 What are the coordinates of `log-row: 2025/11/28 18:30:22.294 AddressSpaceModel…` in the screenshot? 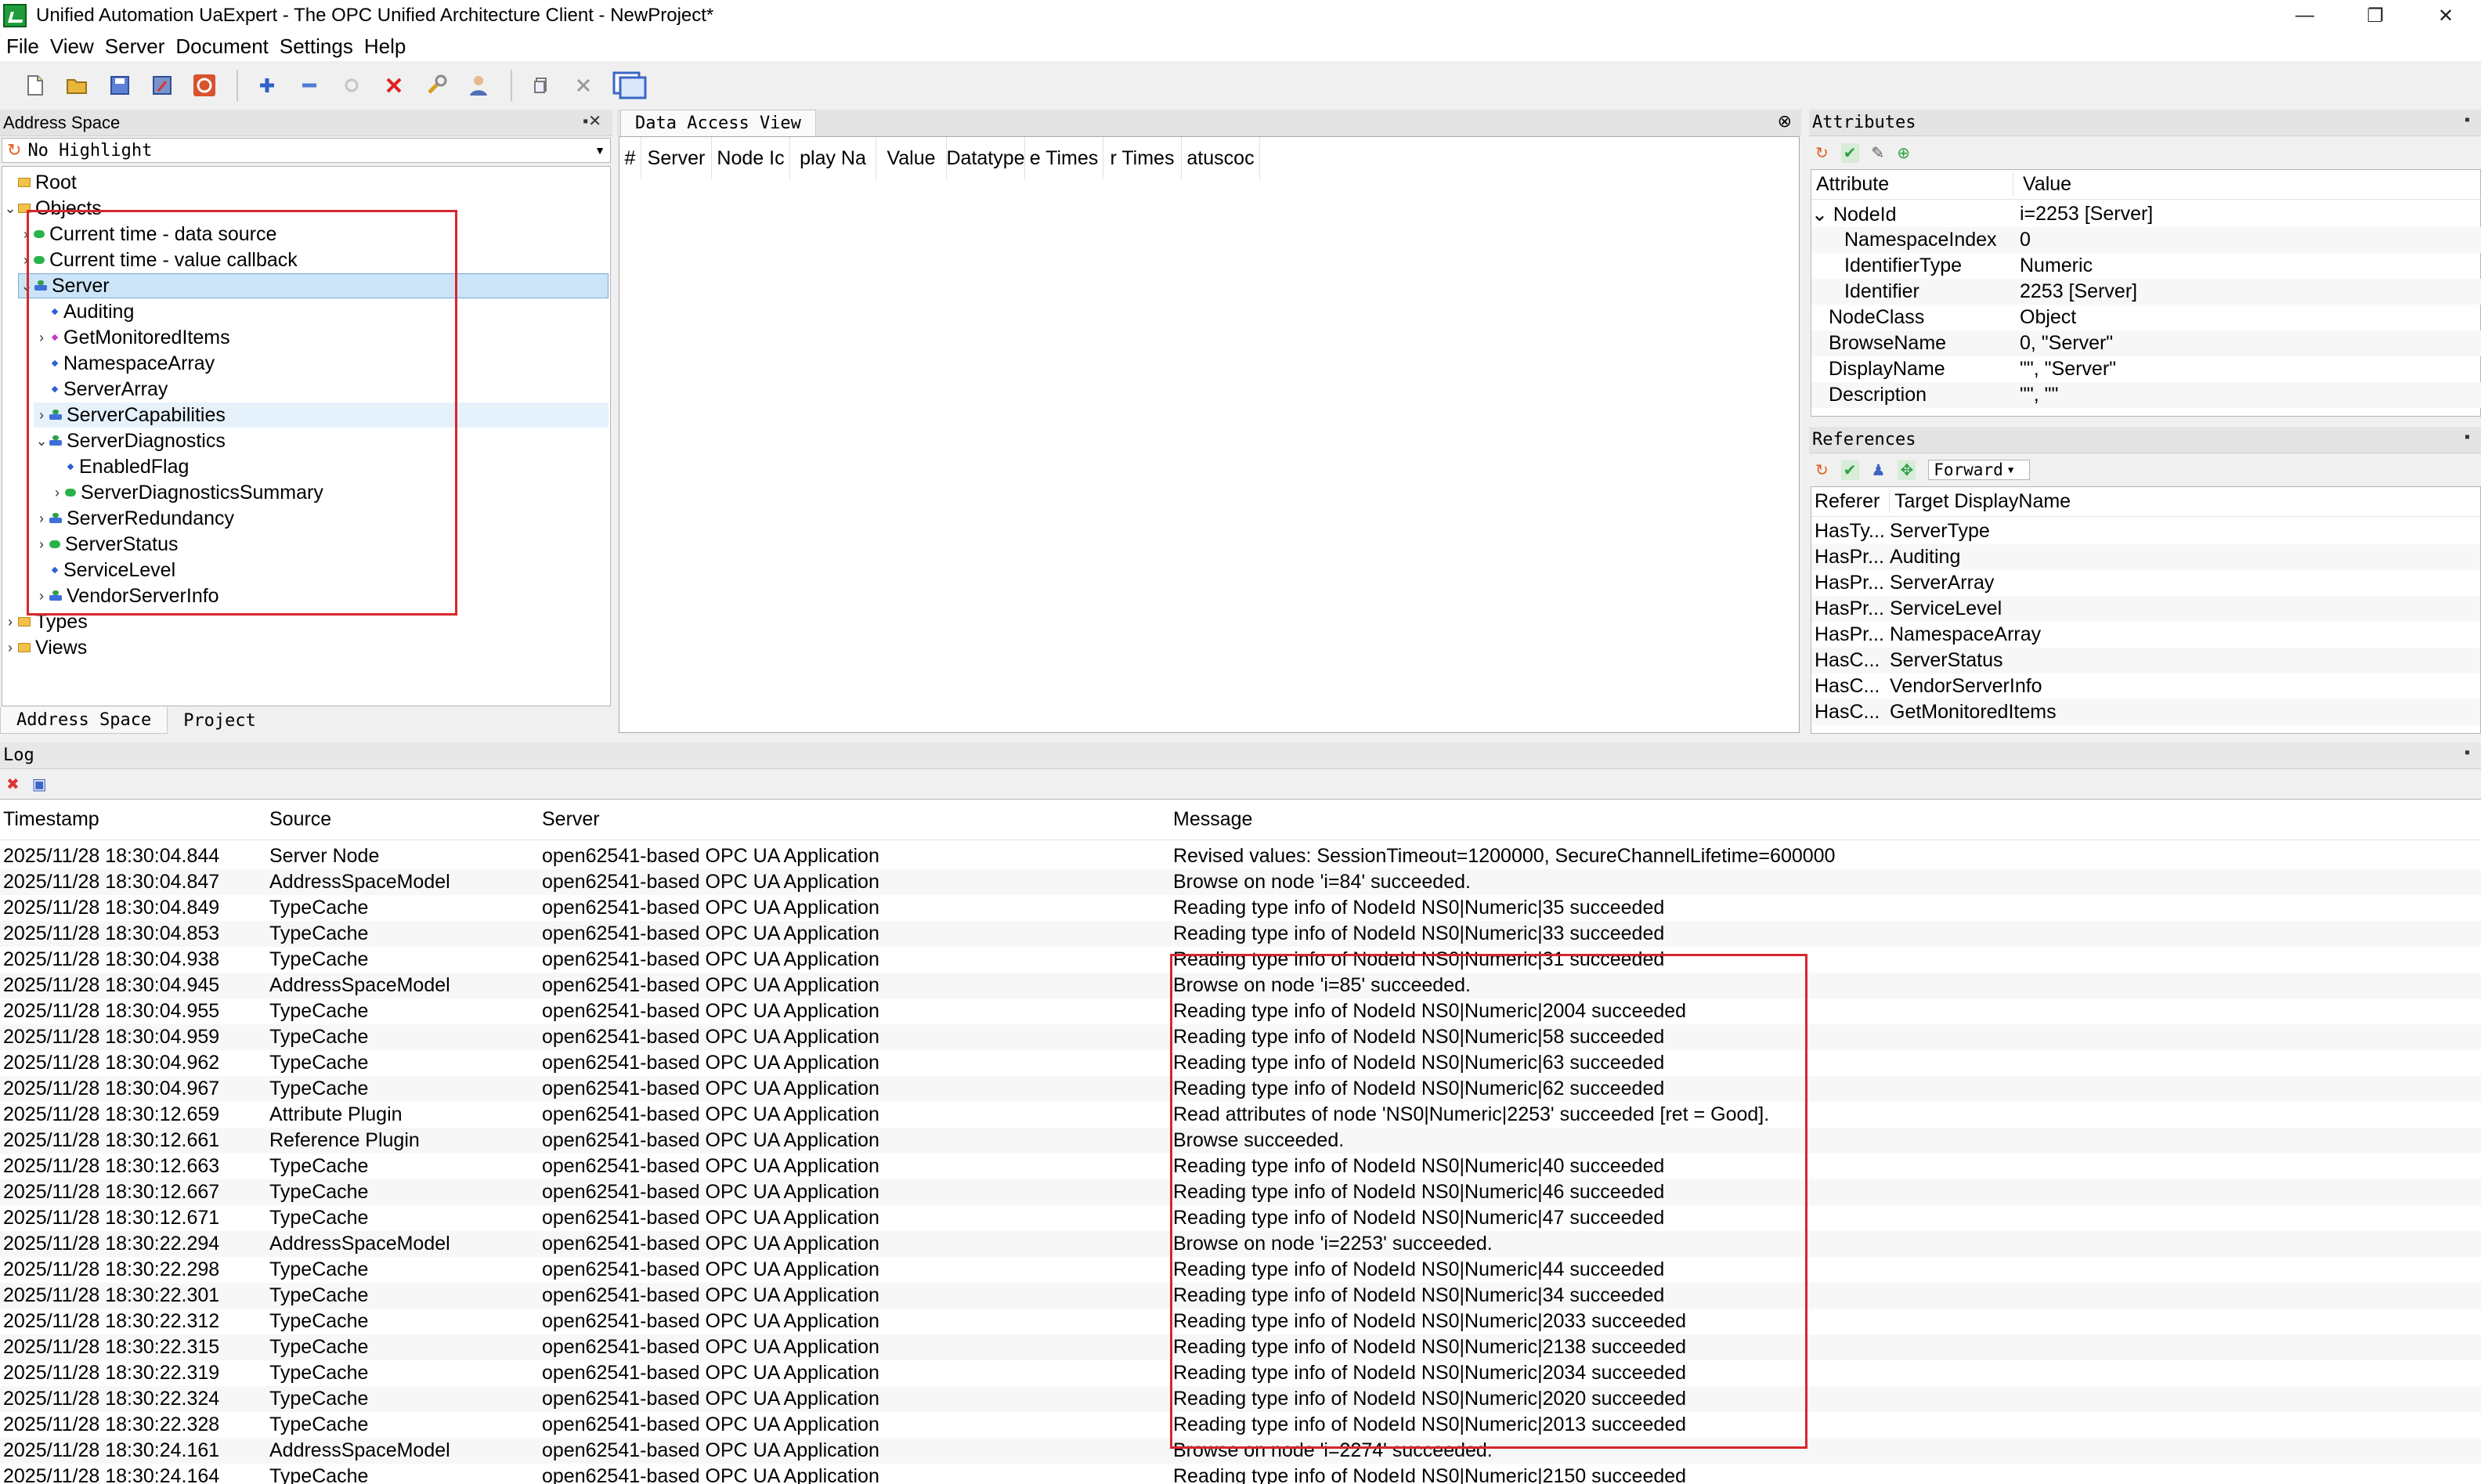 It's located at (1240, 1244).